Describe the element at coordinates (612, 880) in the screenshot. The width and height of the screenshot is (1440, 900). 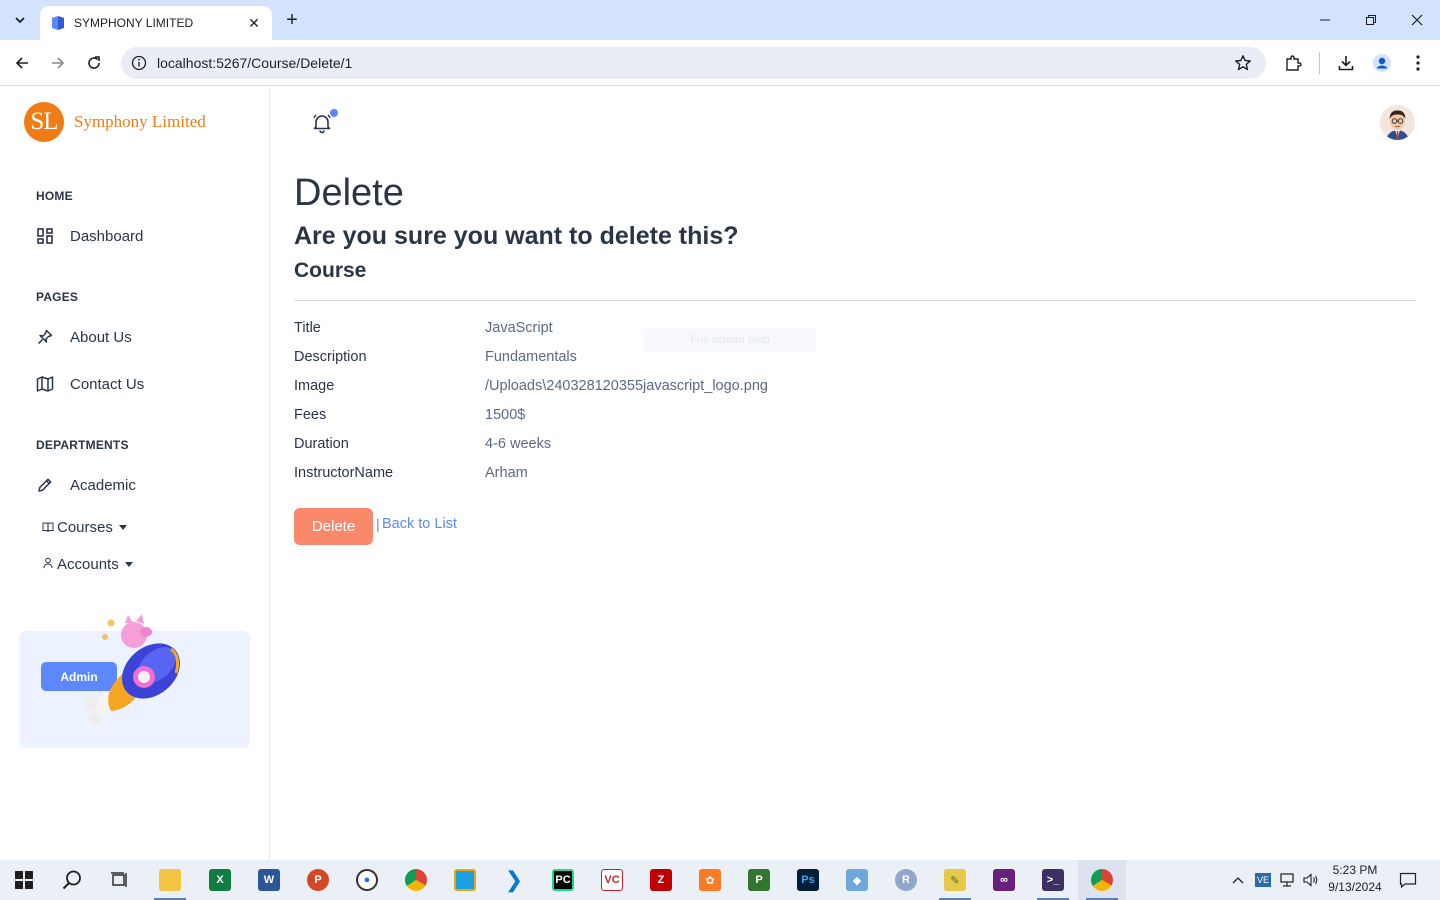
I see `vc-icon: VC` at that location.